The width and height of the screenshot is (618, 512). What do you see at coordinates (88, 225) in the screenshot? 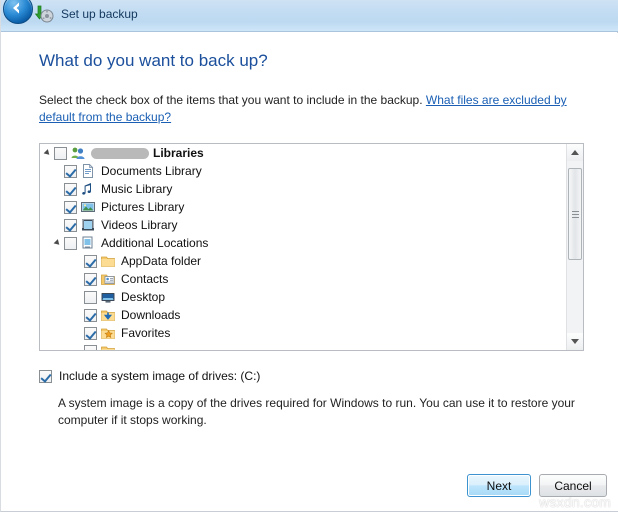
I see `video-film-icon` at bounding box center [88, 225].